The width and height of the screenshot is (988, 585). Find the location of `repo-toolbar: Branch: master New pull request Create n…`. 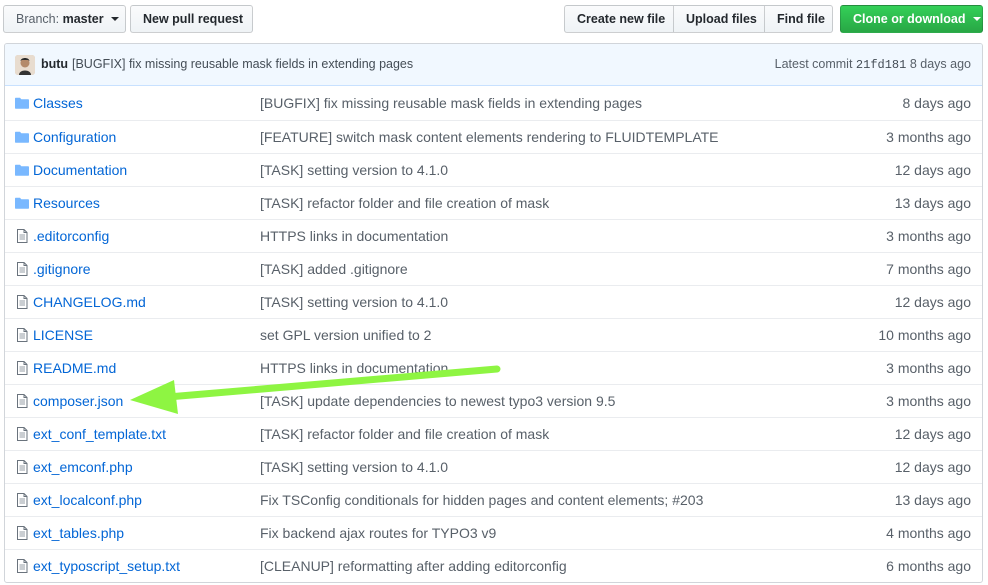

repo-toolbar: Branch: master New pull request Create n… is located at coordinates (494, 20).